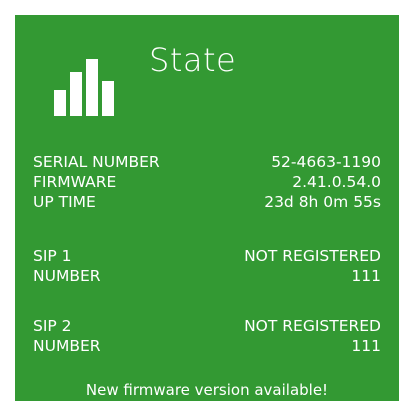  What do you see at coordinates (96, 162) in the screenshot?
I see `serial-number-label: SERIAL NUMBER` at bounding box center [96, 162].